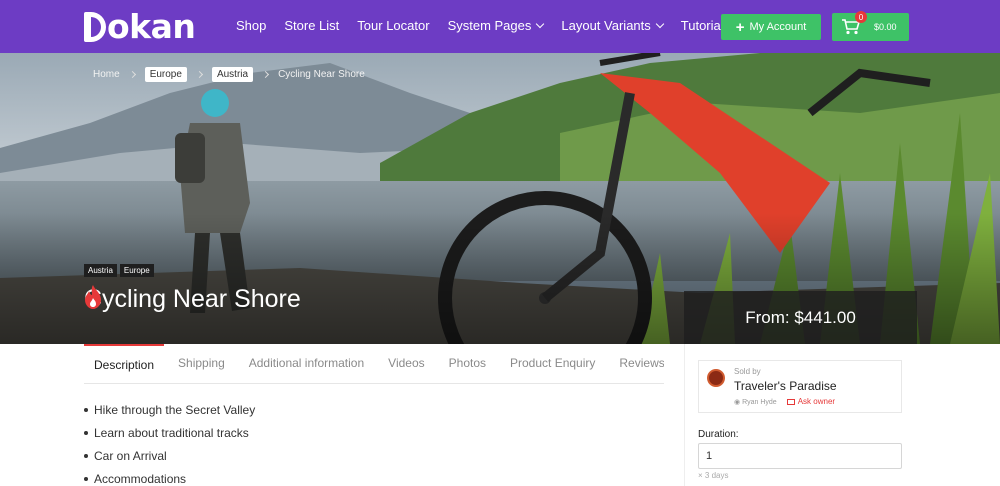  I want to click on vendor-meta: ◉ Ryan Hyde Ask owner, so click(784, 401).